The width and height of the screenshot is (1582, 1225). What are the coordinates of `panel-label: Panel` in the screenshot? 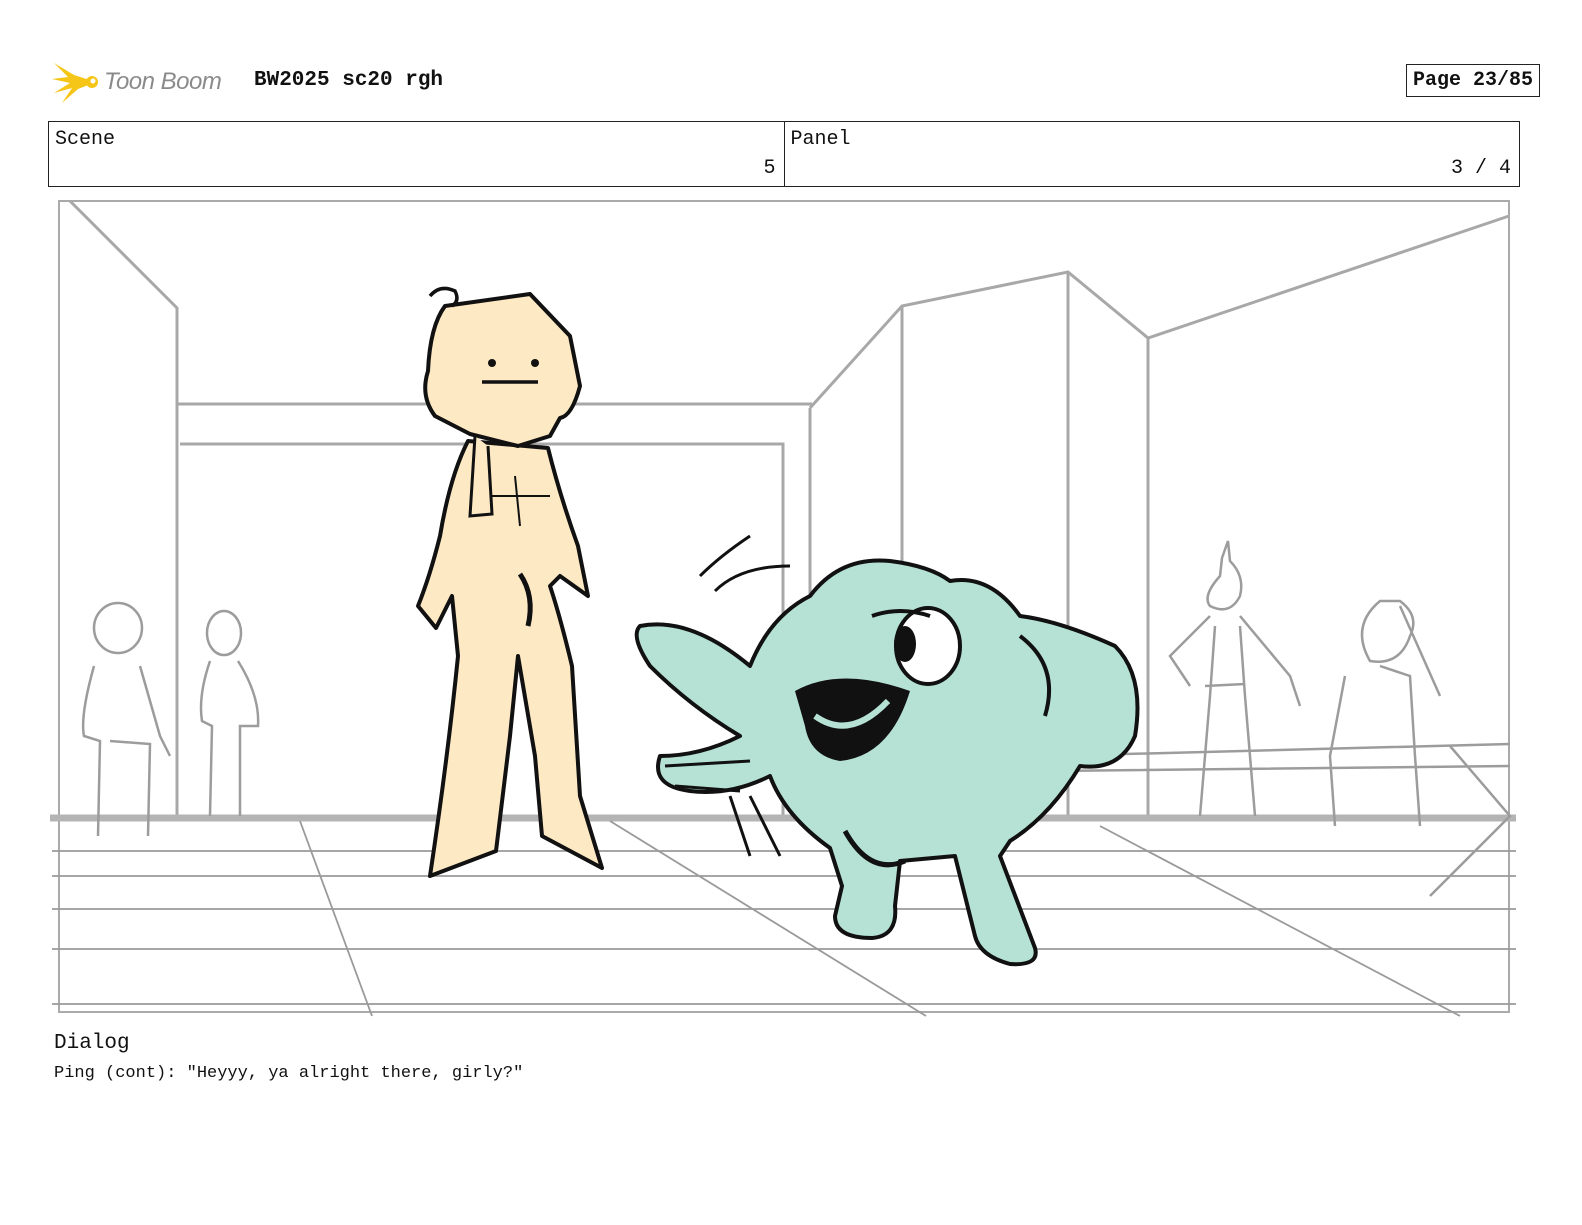 It's located at (820, 139).